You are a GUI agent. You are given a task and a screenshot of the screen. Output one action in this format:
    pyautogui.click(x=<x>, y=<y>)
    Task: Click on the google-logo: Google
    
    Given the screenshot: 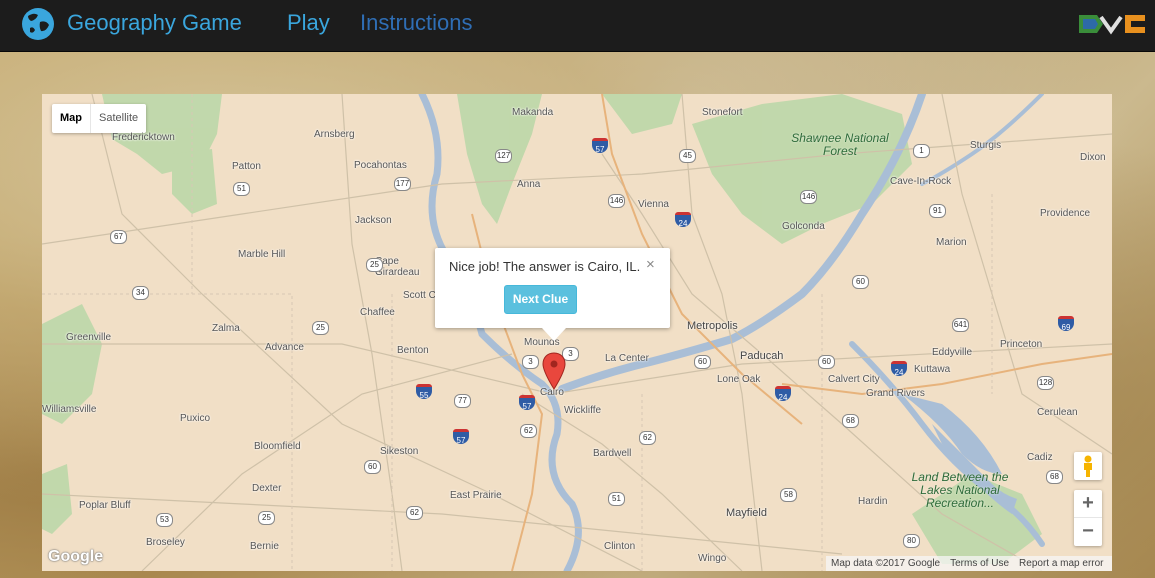 What is the action you would take?
    pyautogui.click(x=76, y=556)
    